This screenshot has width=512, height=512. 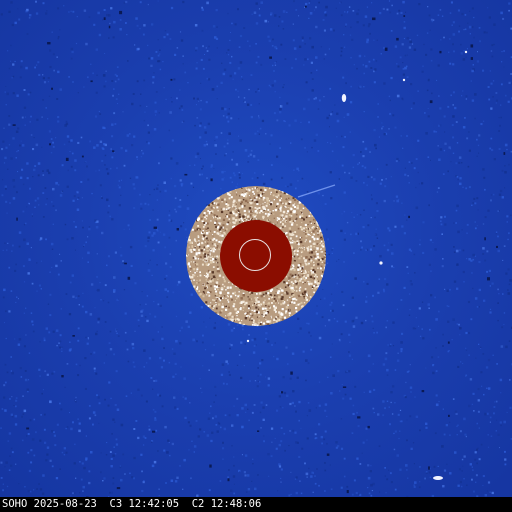 I want to click on sun-limb-circle, so click(x=255, y=255).